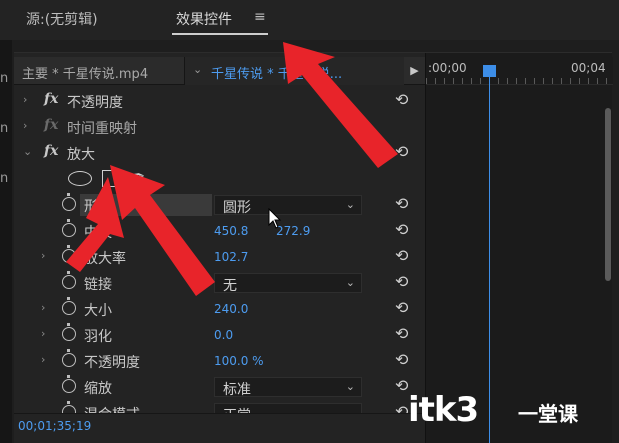 The height and width of the screenshot is (443, 619). I want to click on property-row-magnification: › 放大率 102.7 ⟲, so click(219, 257).